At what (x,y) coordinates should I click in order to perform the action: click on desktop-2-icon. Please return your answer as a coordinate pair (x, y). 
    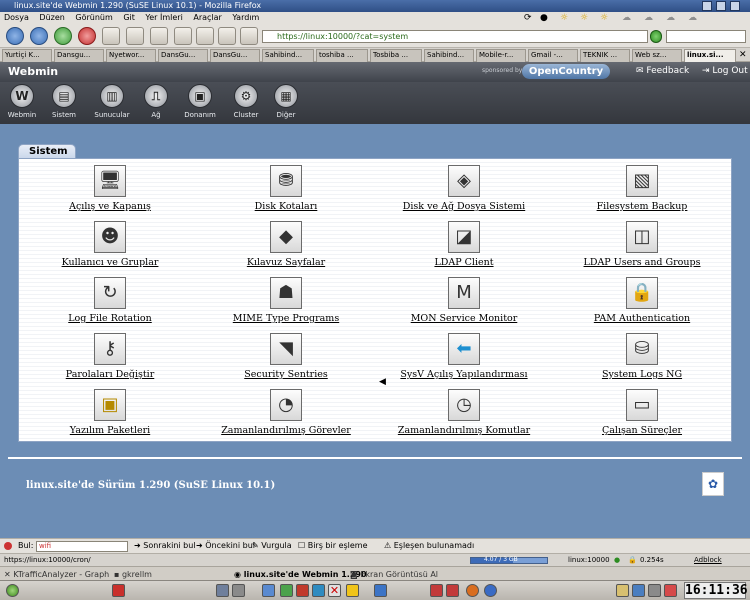
    Looking at the image, I should click on (452, 590).